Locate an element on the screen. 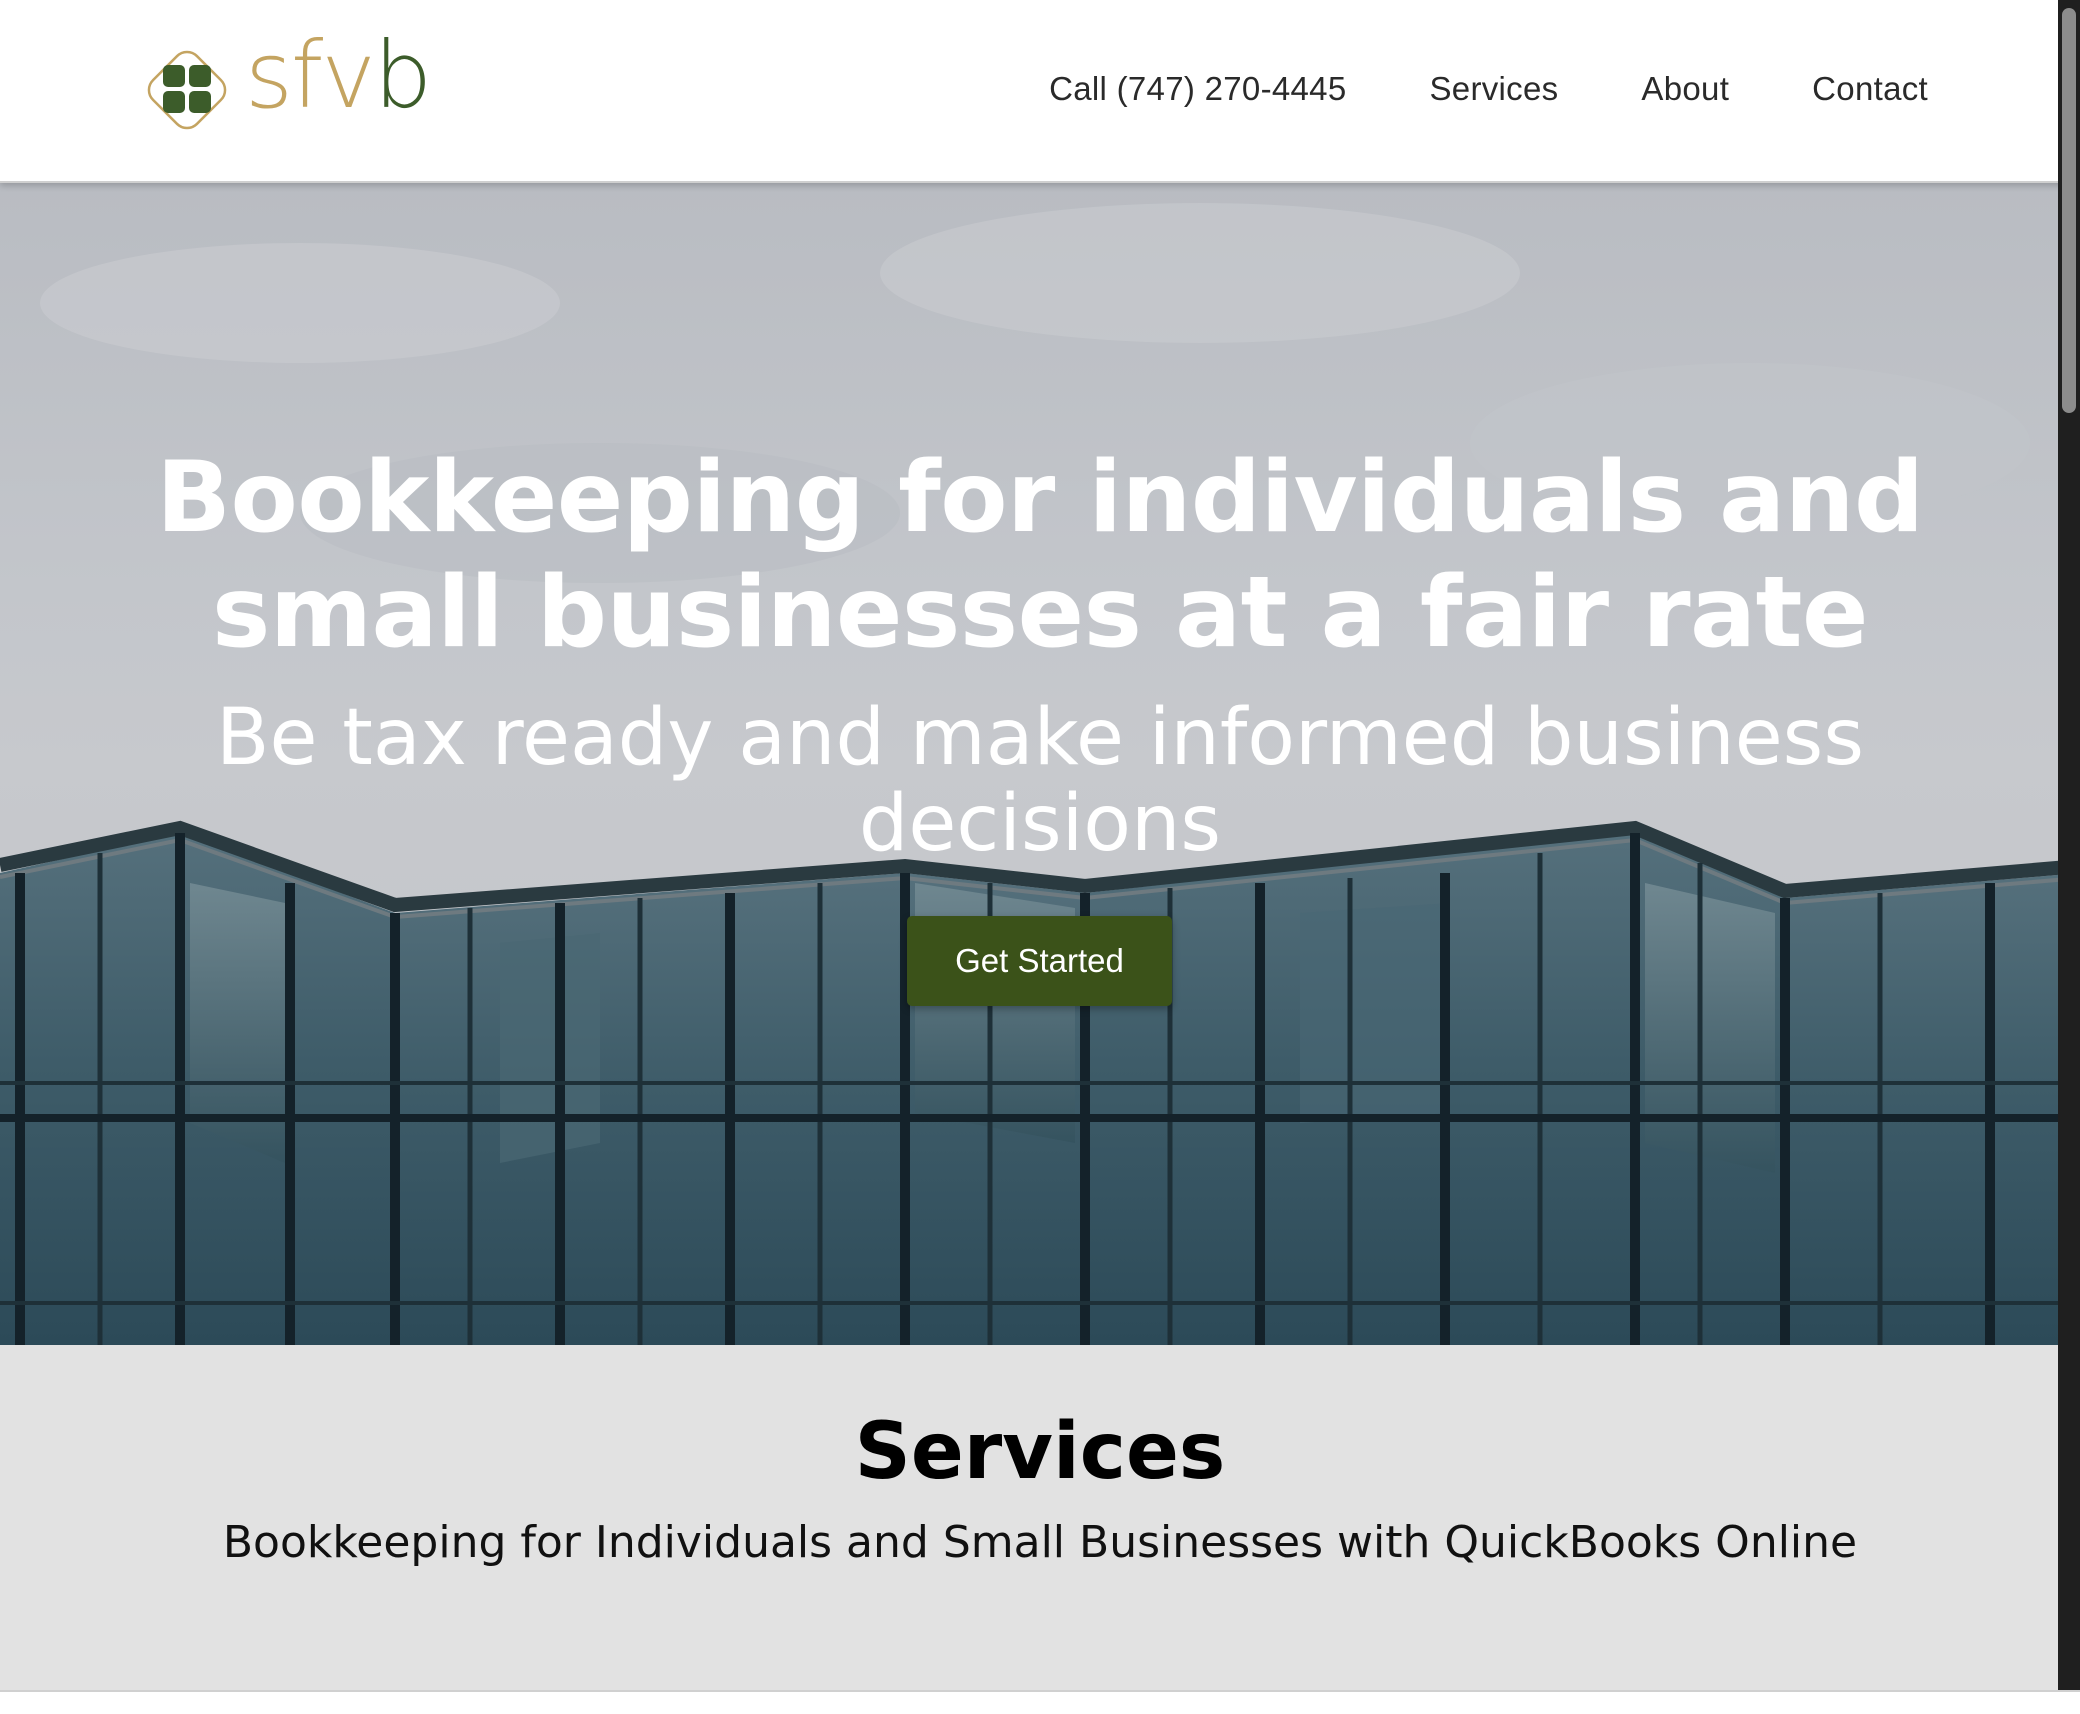 The height and width of the screenshot is (1714, 2080). scrollbar-thumb is located at coordinates (2069, 210).